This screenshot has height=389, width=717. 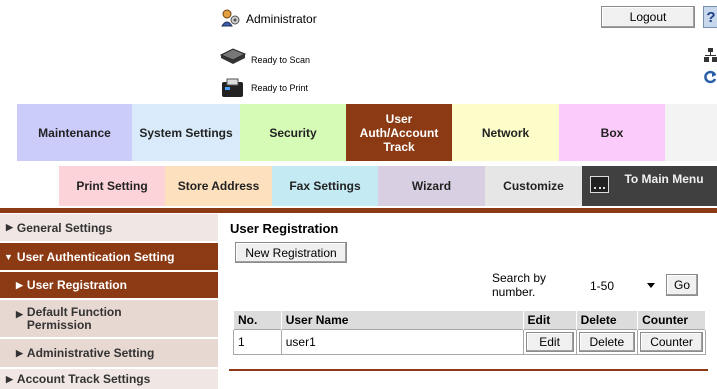 I want to click on tab-customize: Customize, so click(x=533, y=186).